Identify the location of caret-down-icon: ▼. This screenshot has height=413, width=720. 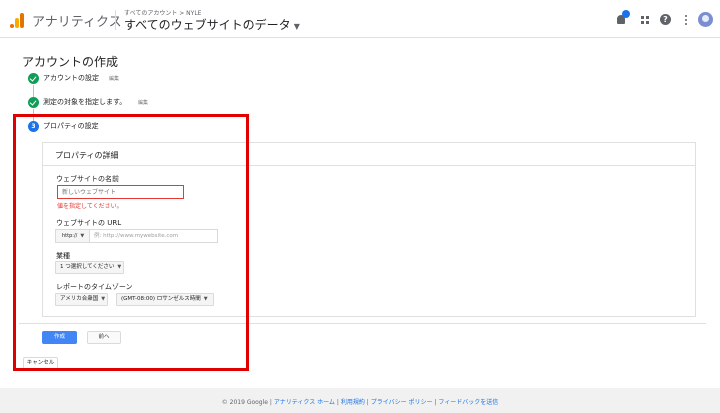
(296, 26).